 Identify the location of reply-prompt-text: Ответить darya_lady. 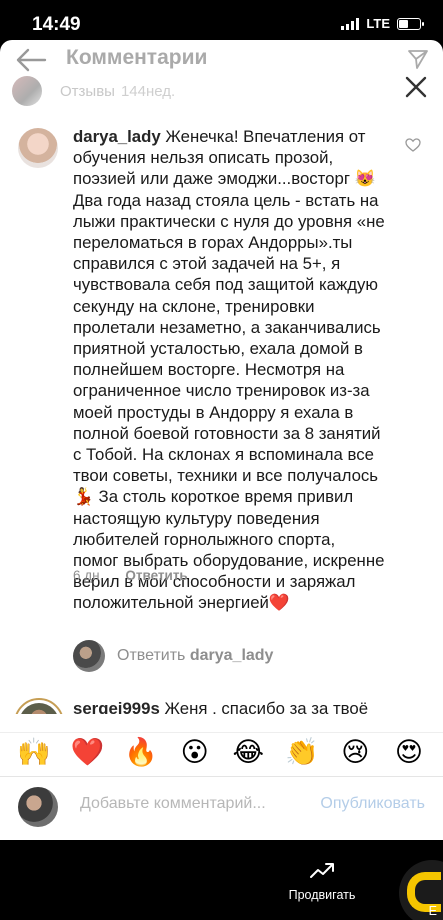
(195, 656).